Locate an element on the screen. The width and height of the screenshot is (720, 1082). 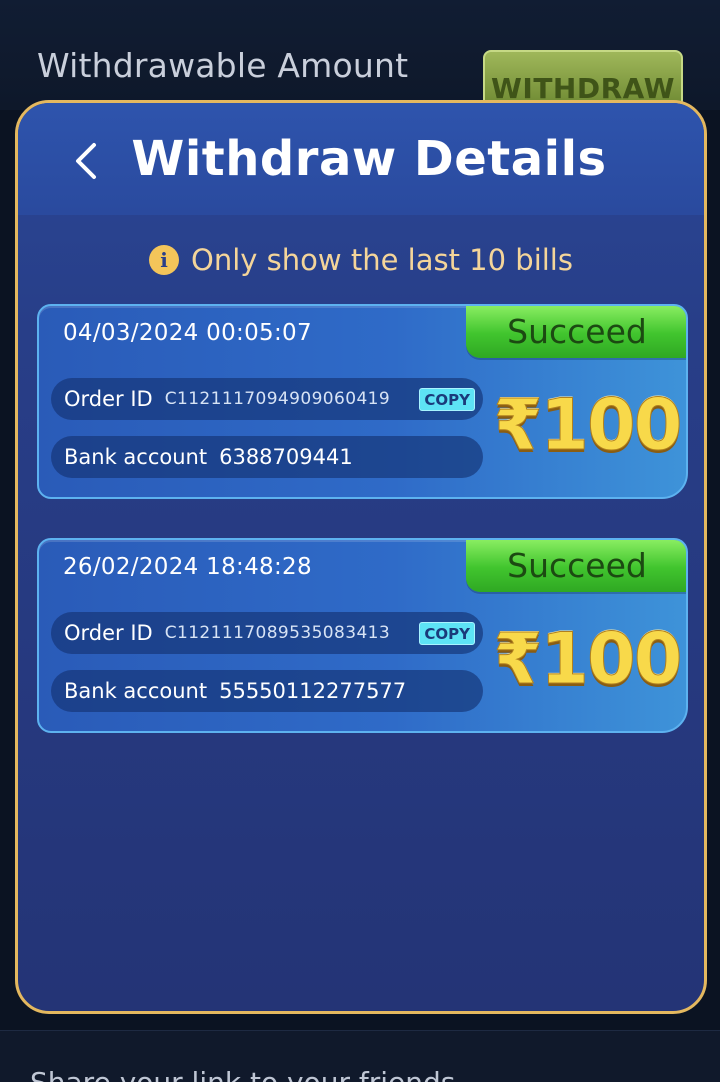
order-id-value: C1121117089535083413 is located at coordinates (277, 633).